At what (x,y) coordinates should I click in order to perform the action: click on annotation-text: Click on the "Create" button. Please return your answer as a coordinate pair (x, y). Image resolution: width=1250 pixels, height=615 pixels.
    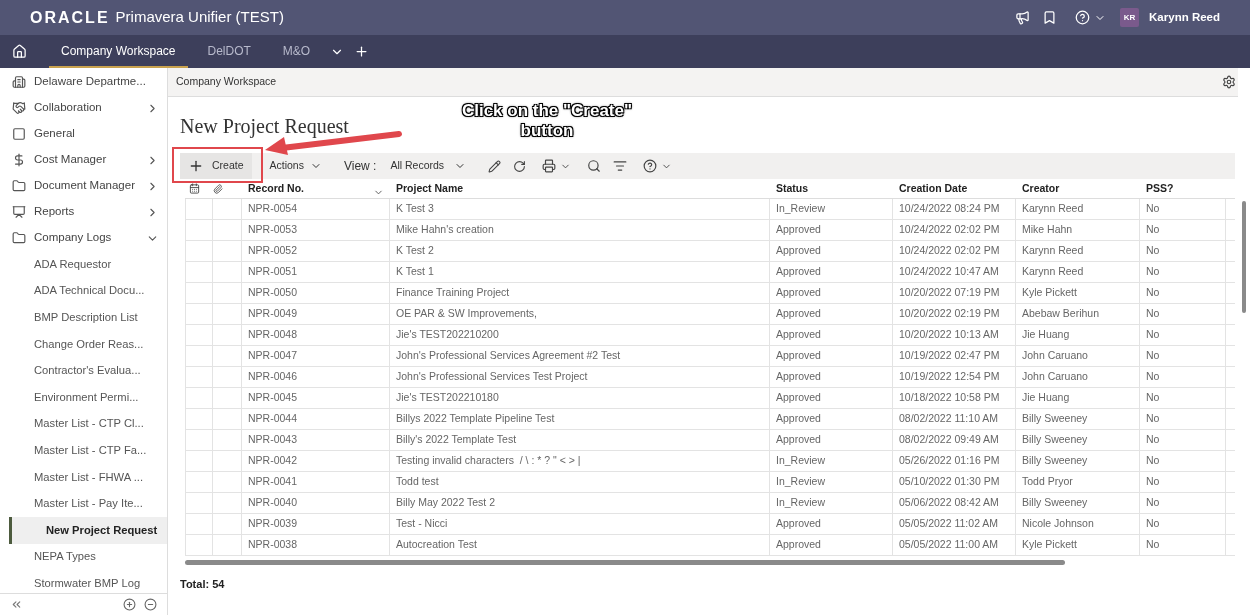
    Looking at the image, I should click on (547, 121).